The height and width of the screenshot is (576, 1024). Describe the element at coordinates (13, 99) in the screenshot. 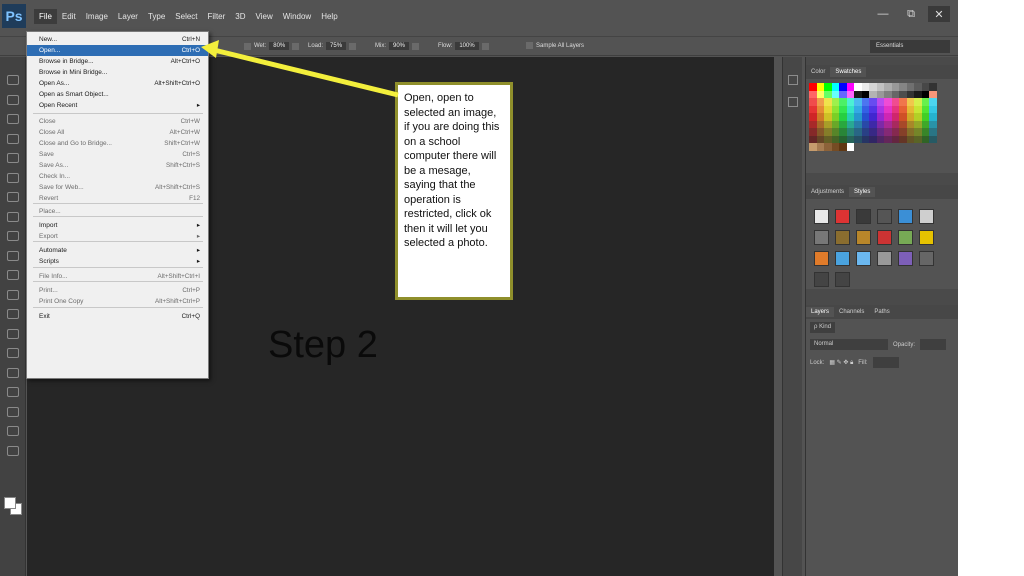

I see `marquee-icon` at that location.